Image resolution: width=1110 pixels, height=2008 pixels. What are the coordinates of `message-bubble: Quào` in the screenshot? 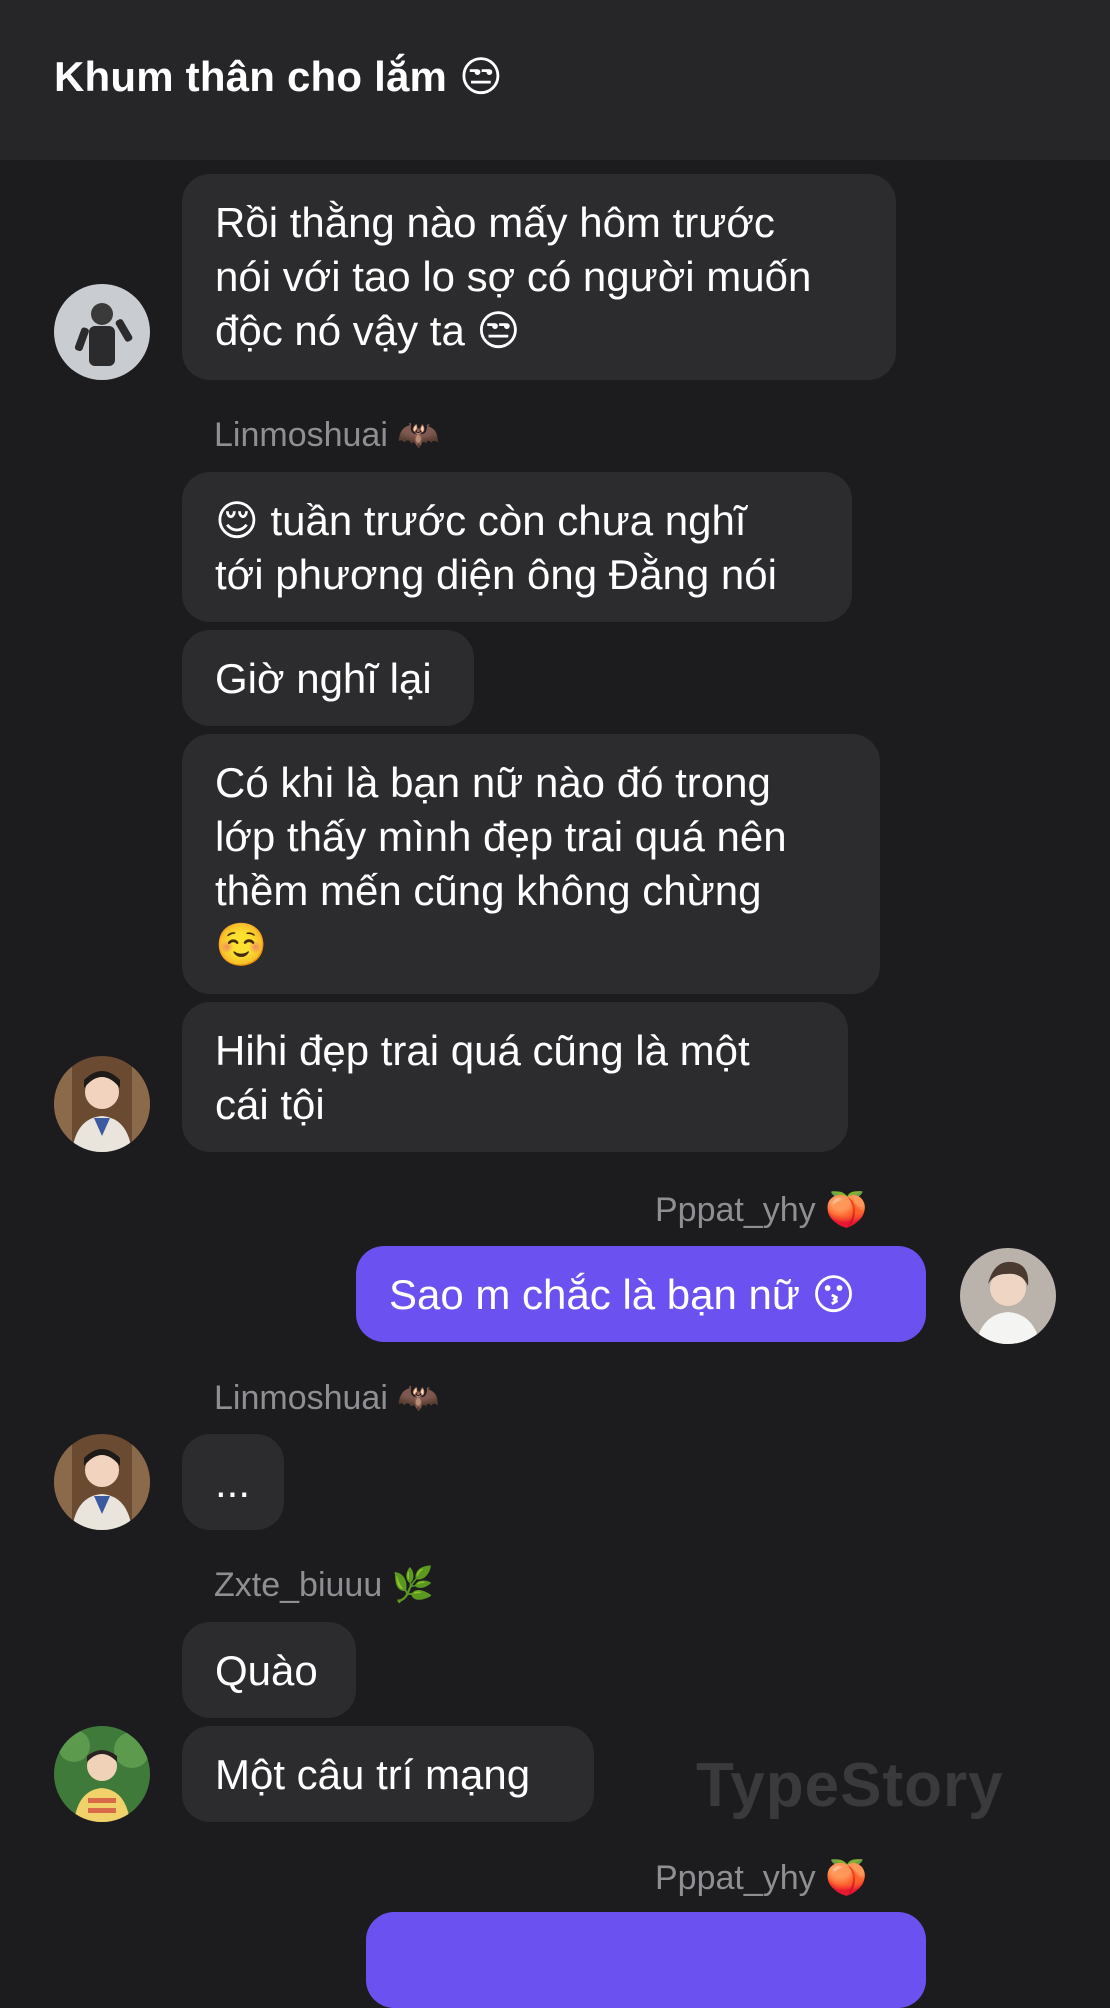 It's located at (269, 1670).